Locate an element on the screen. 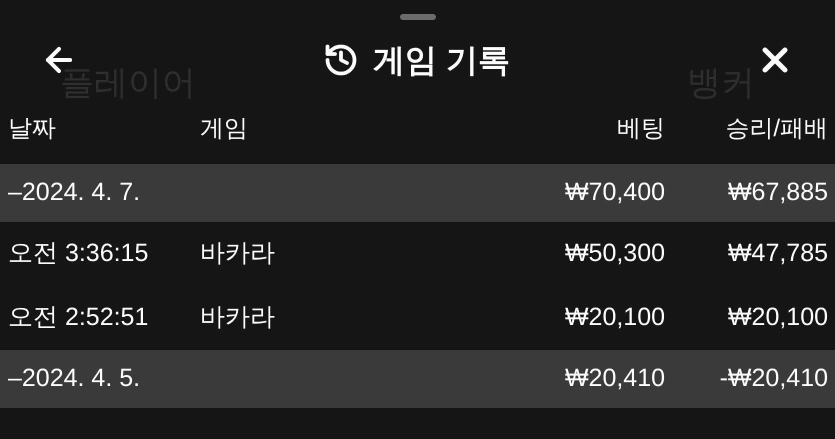 This screenshot has width=835, height=439. date-cell-text: –2024. 4. 5. is located at coordinates (74, 378).